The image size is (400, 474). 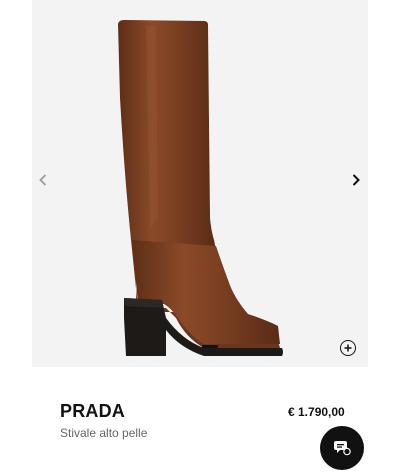 I want to click on product-name: Stivale alto pelle, so click(x=104, y=433).